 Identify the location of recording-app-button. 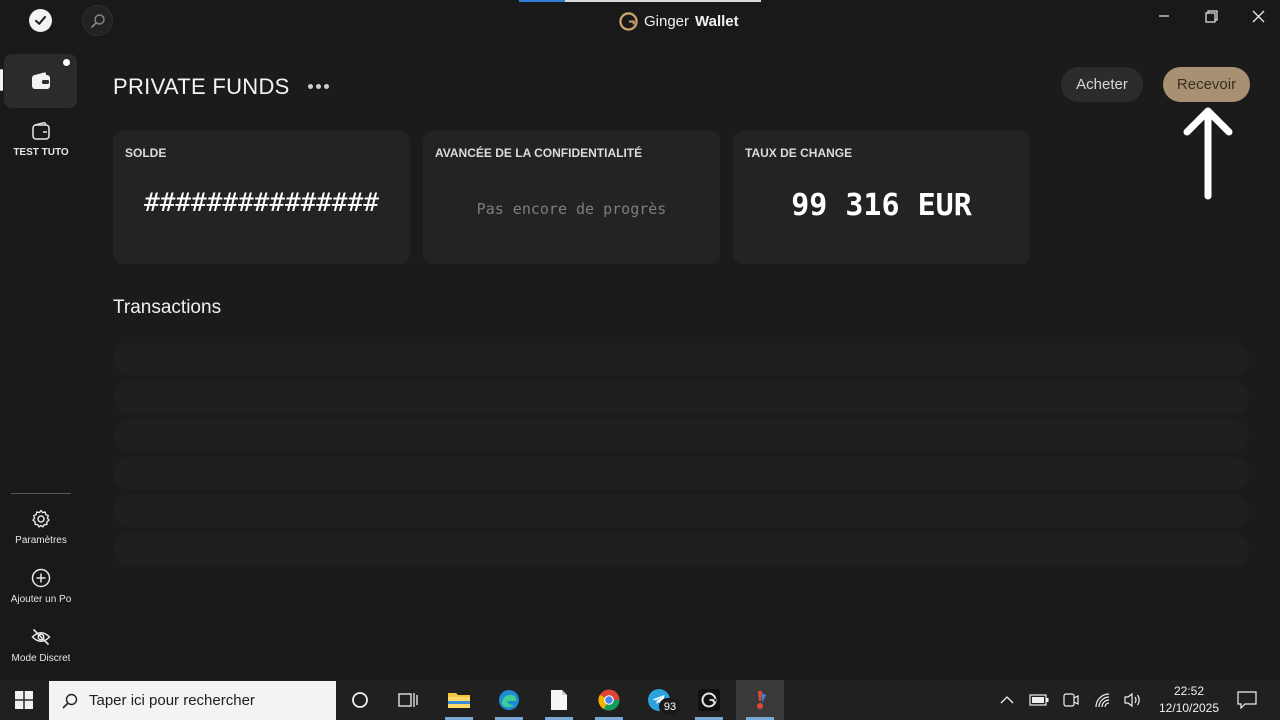
(760, 700).